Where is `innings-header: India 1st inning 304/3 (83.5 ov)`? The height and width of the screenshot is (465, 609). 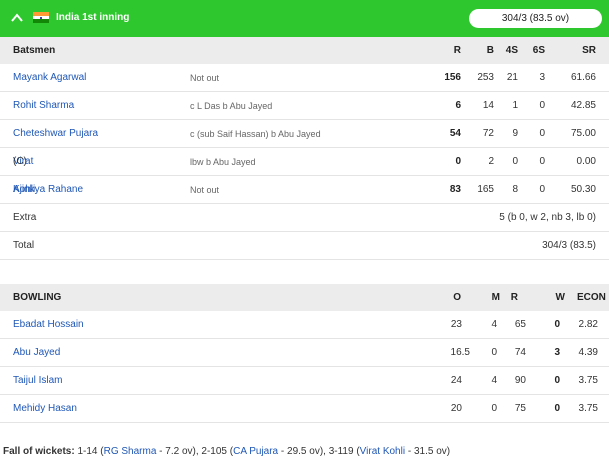 innings-header: India 1st inning 304/3 (83.5 ov) is located at coordinates (304, 18).